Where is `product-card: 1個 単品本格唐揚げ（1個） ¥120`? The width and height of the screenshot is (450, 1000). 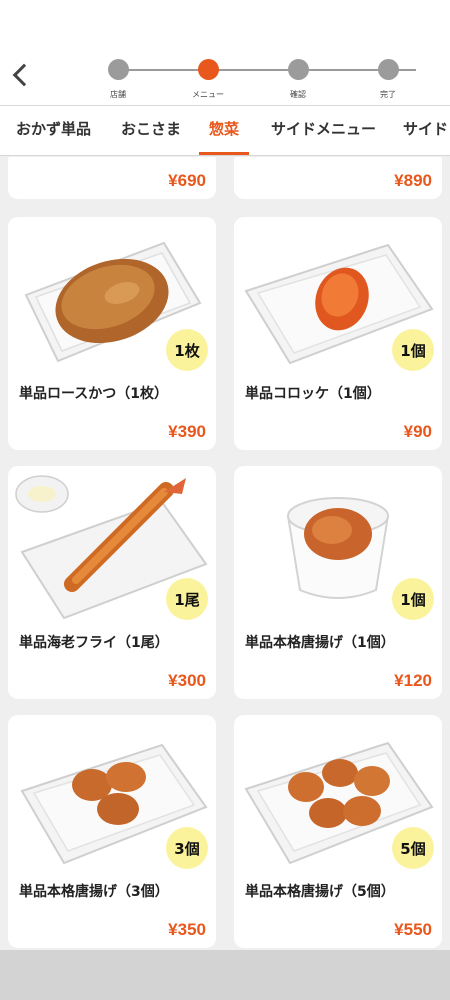
product-card: 1個 単品本格唐揚げ（1個） ¥120 is located at coordinates (338, 582).